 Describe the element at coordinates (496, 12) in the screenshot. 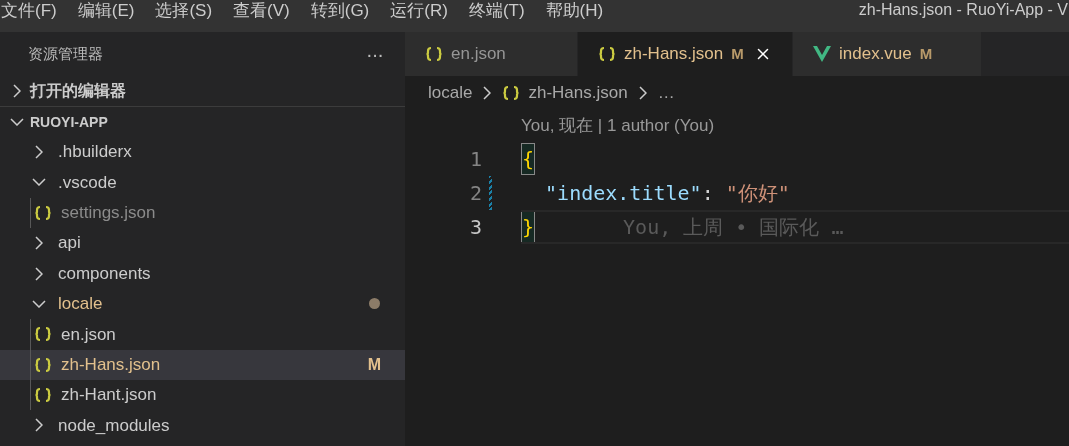

I see `menu-item: 终端(T)` at that location.